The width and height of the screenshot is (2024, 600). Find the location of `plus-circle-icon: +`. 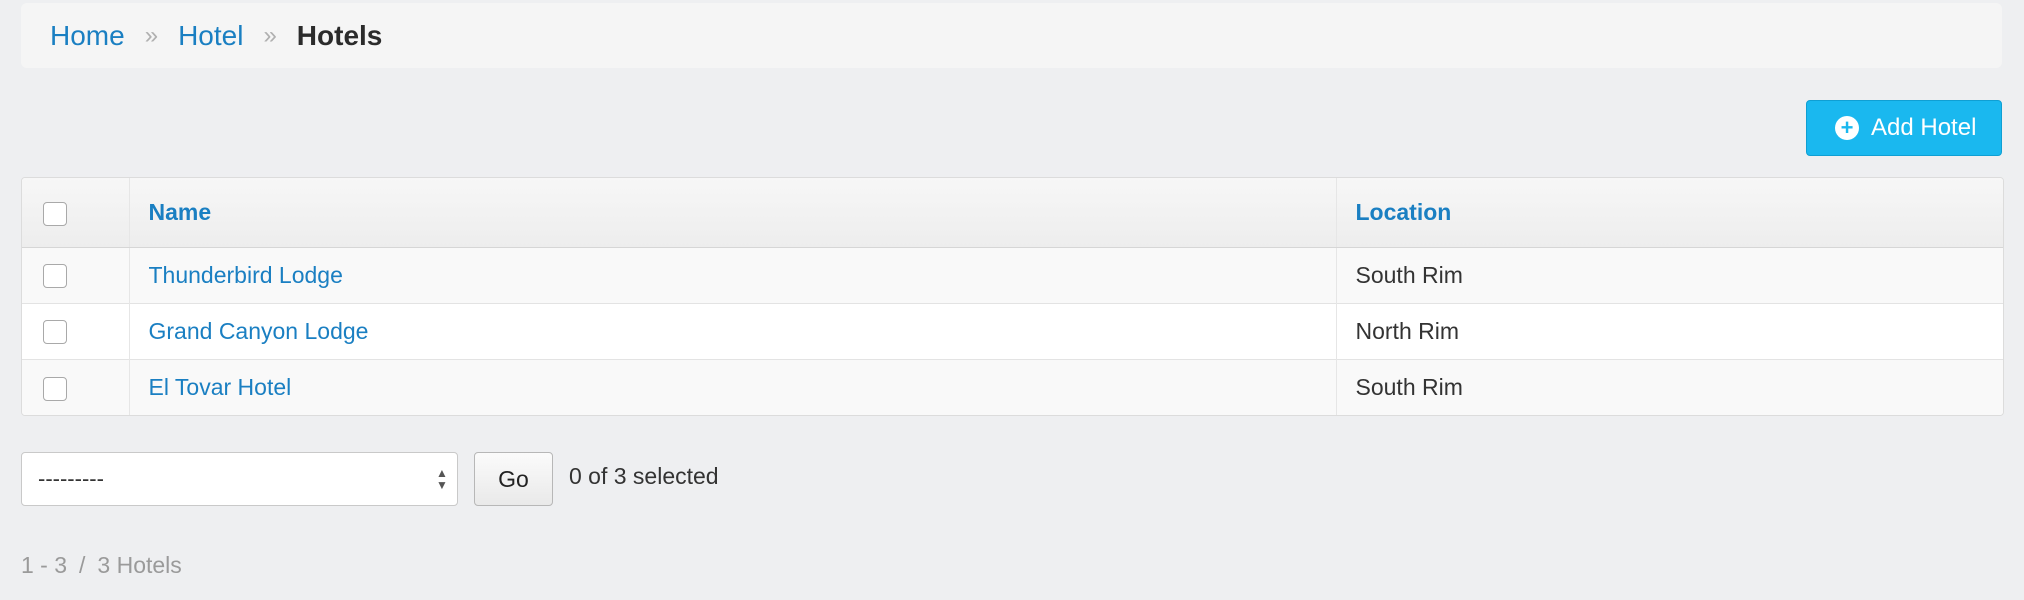

plus-circle-icon: + is located at coordinates (1847, 128).